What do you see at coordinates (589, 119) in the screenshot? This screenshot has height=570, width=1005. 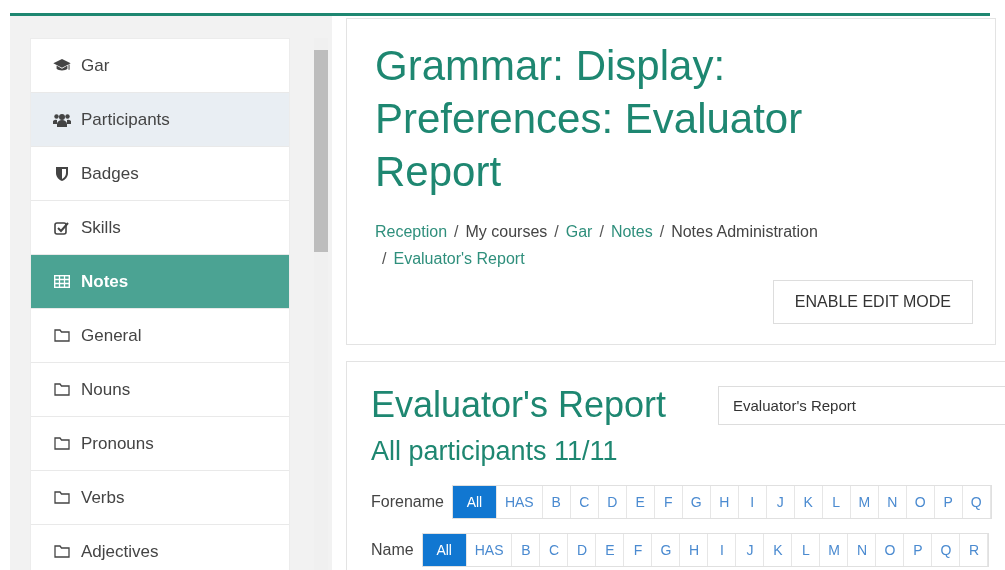 I see `page-title: Grammar: Display: Preferences: Evaluator Report` at bounding box center [589, 119].